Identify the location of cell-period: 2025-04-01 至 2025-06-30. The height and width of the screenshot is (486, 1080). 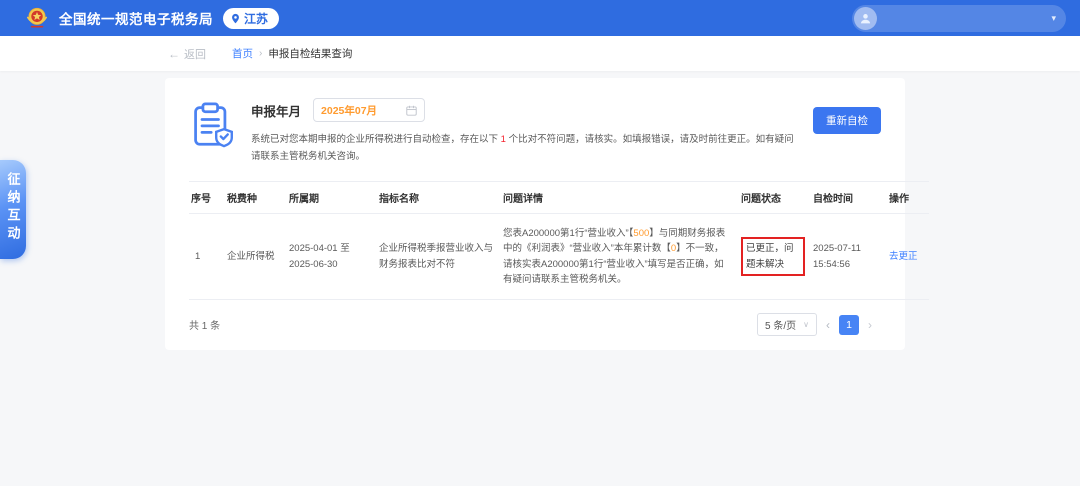
(332, 256).